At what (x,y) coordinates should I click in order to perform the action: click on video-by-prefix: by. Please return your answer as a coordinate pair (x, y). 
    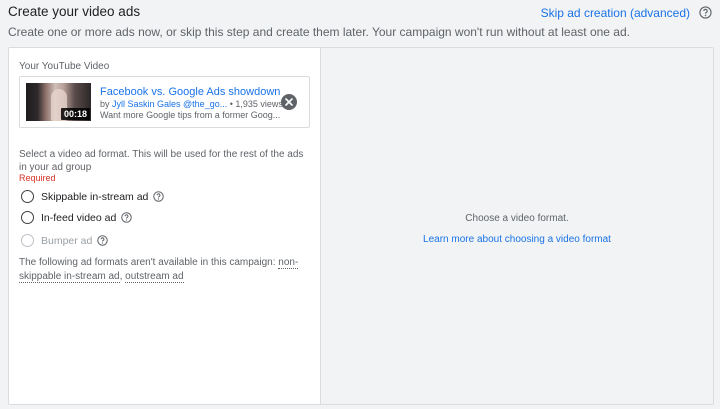
    Looking at the image, I should click on (106, 104).